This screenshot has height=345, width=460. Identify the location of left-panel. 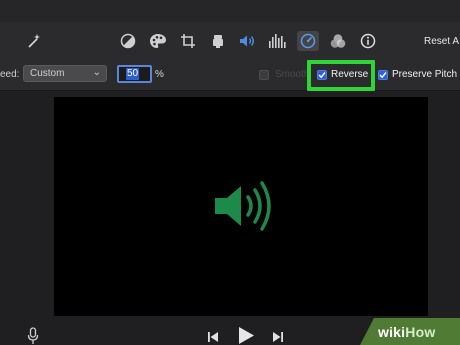
(27, 218).